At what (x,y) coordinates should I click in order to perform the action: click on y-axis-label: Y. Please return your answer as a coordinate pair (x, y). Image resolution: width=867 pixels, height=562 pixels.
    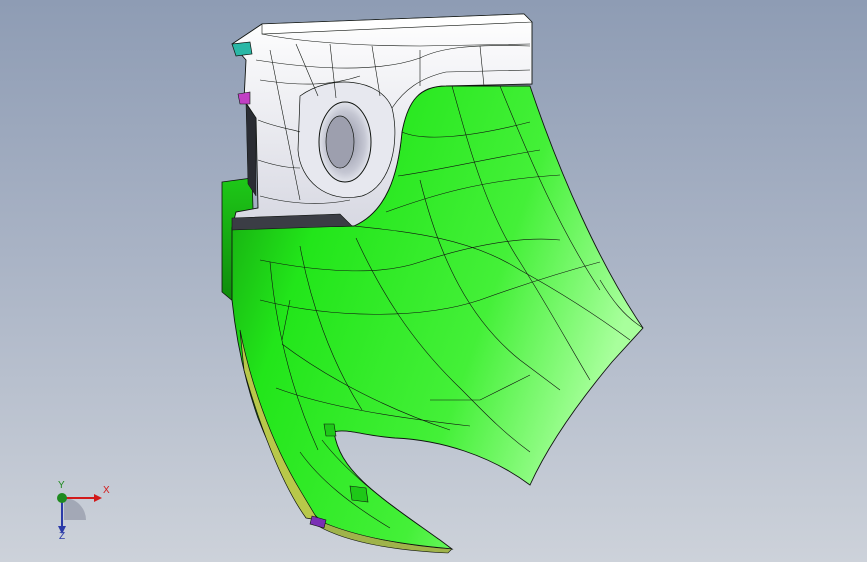
    Looking at the image, I should click on (61, 485).